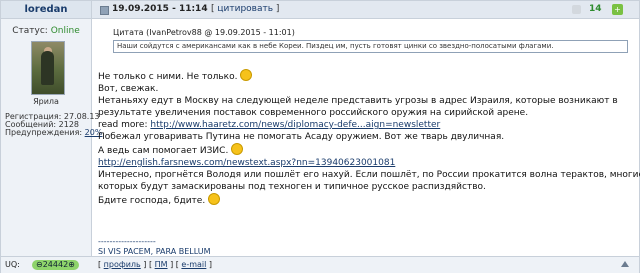  Describe the element at coordinates (55, 265) in the screenshot. I see `uq-badge: ⊖24442⊕` at that location.